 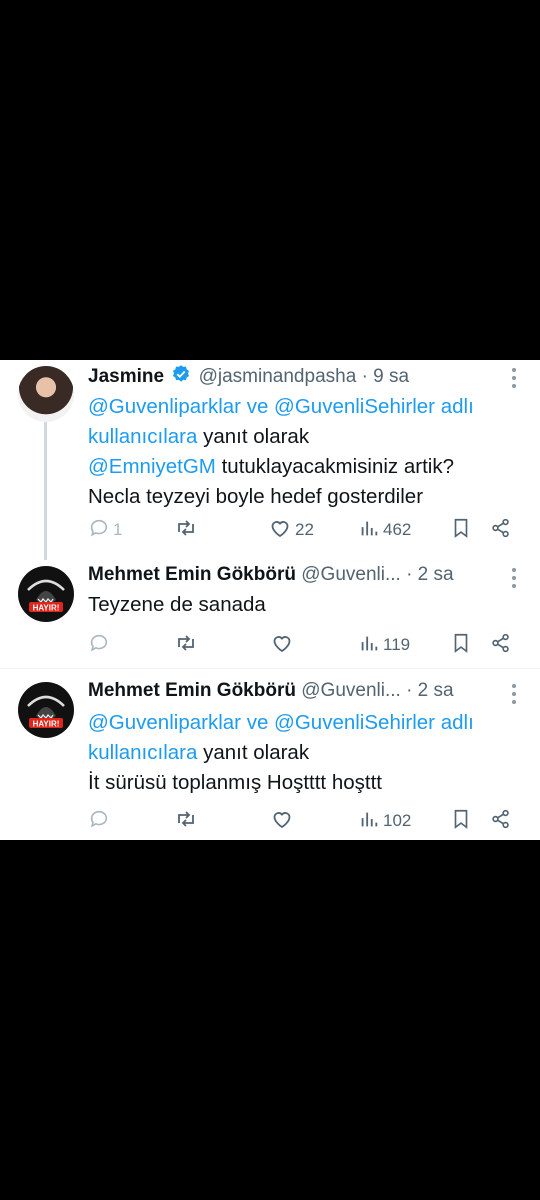 I want to click on like-count: 22, so click(x=304, y=529).